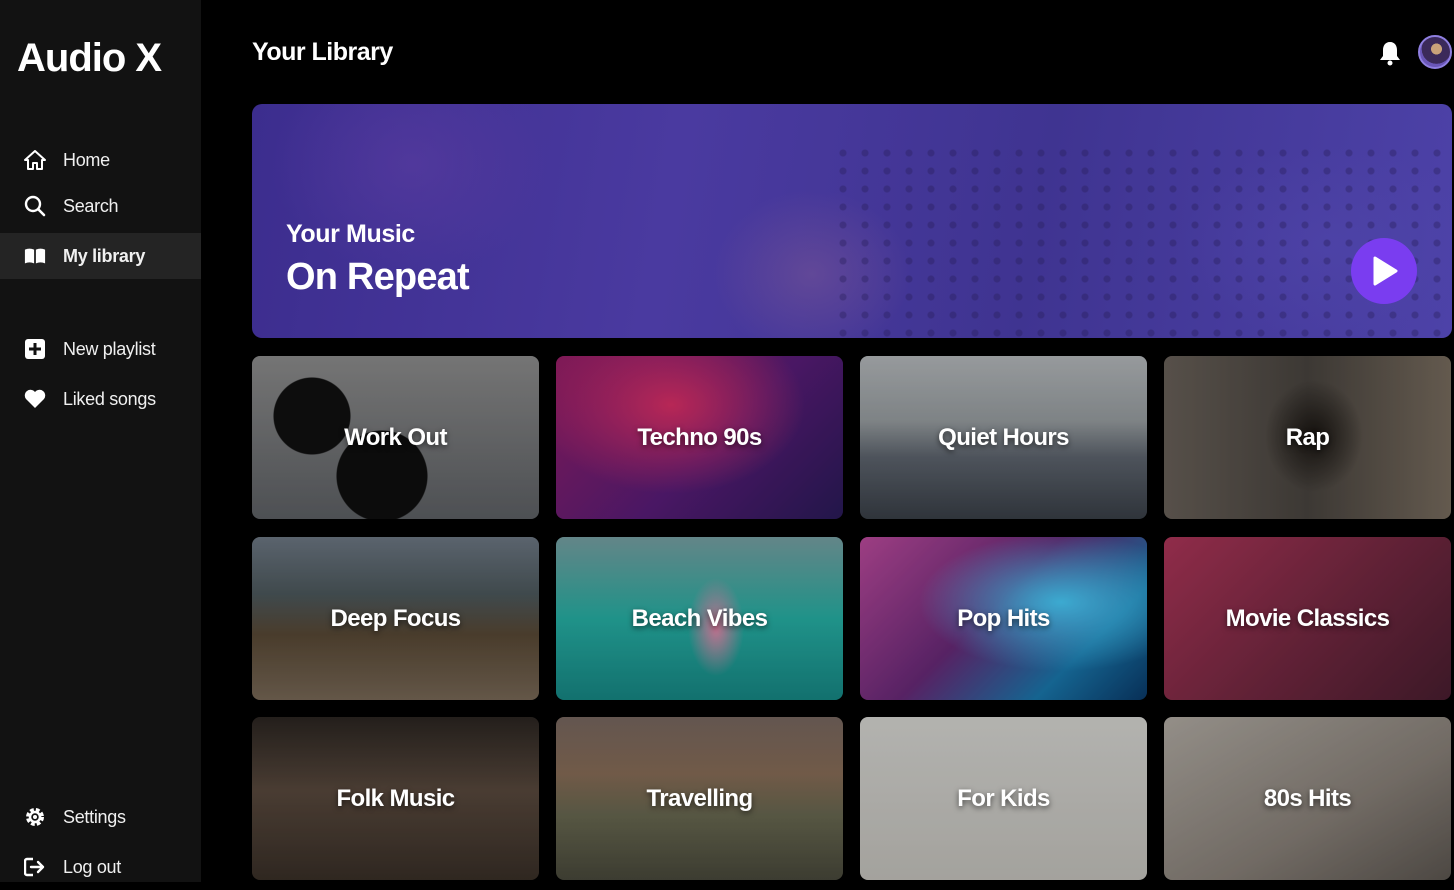  Describe the element at coordinates (35, 349) in the screenshot. I see `plus-square-icon` at that location.